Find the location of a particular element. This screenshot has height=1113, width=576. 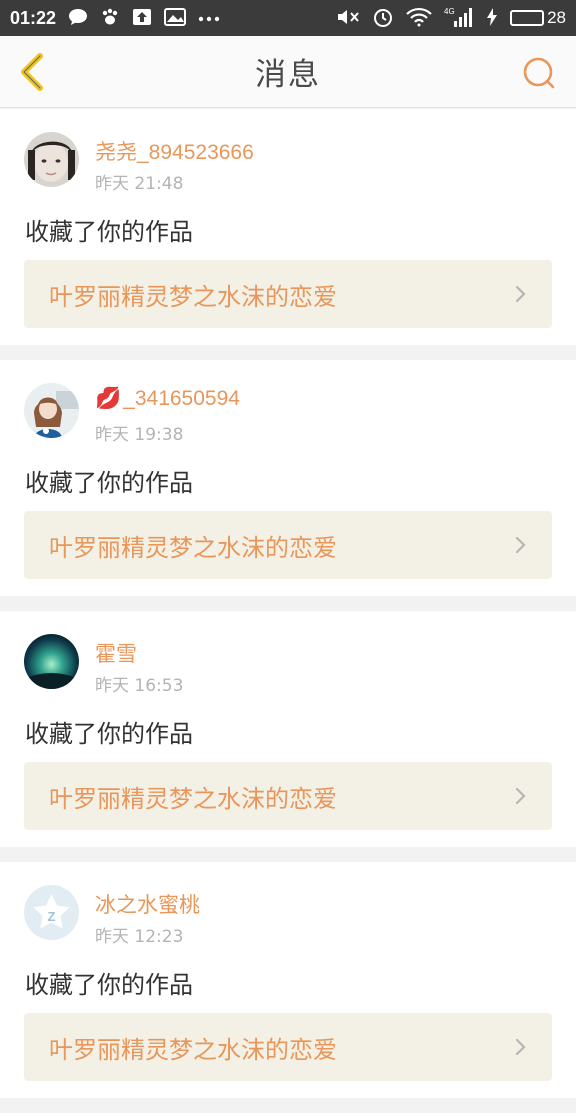

page-title: 消息 is located at coordinates (288, 75).